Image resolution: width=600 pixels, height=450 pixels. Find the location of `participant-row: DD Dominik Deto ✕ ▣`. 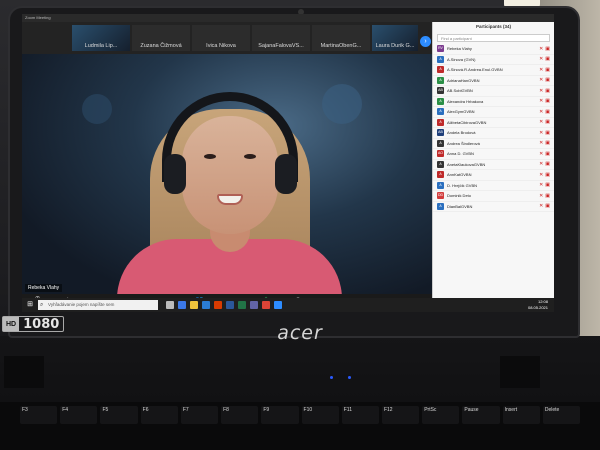

participant-row: DD Dominik Deto ✕ ▣ is located at coordinates (493, 196).